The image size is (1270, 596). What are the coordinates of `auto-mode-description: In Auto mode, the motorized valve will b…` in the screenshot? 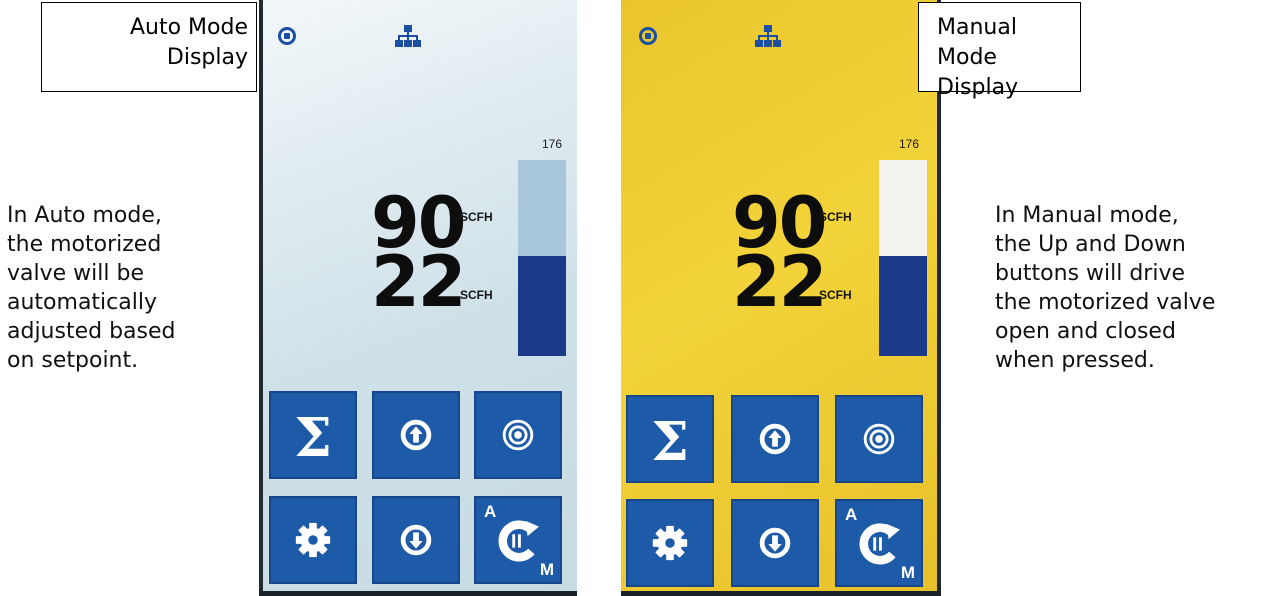 It's located at (91, 288).